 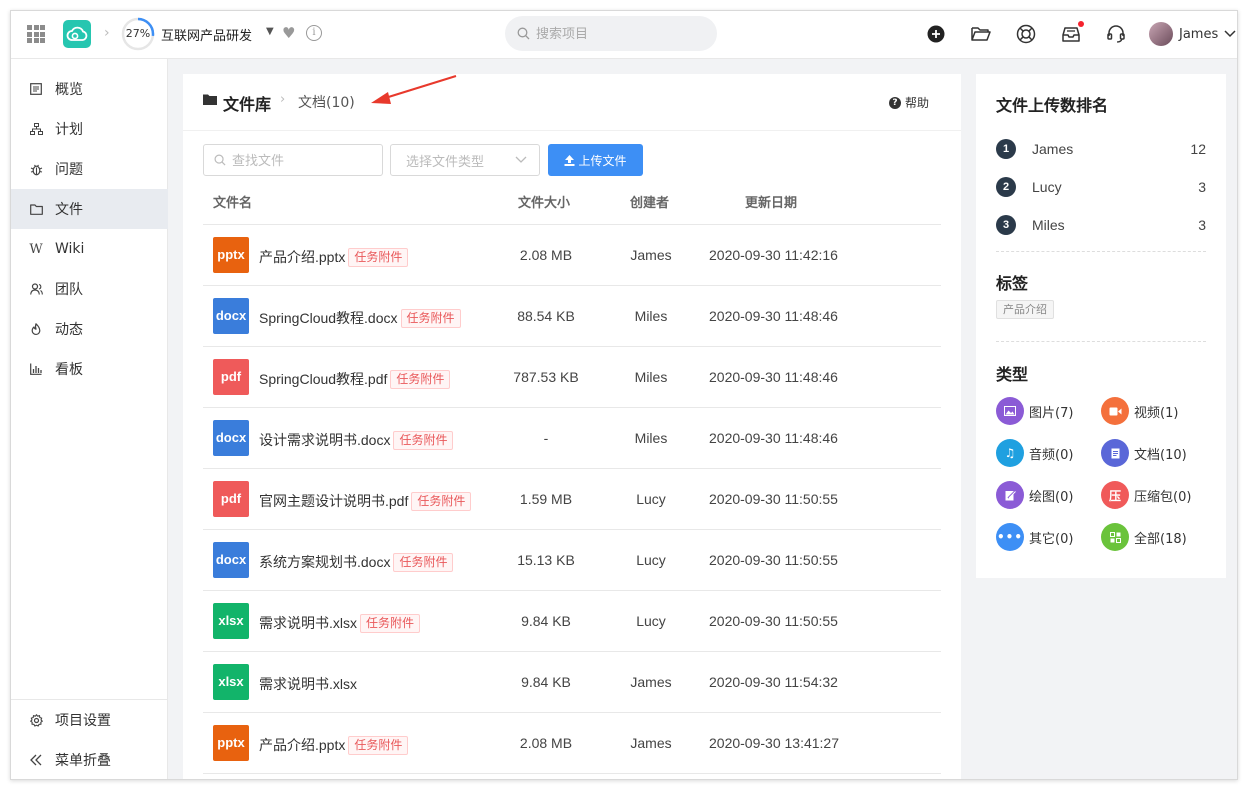 What do you see at coordinates (1116, 34) in the screenshot?
I see `headset-icon` at bounding box center [1116, 34].